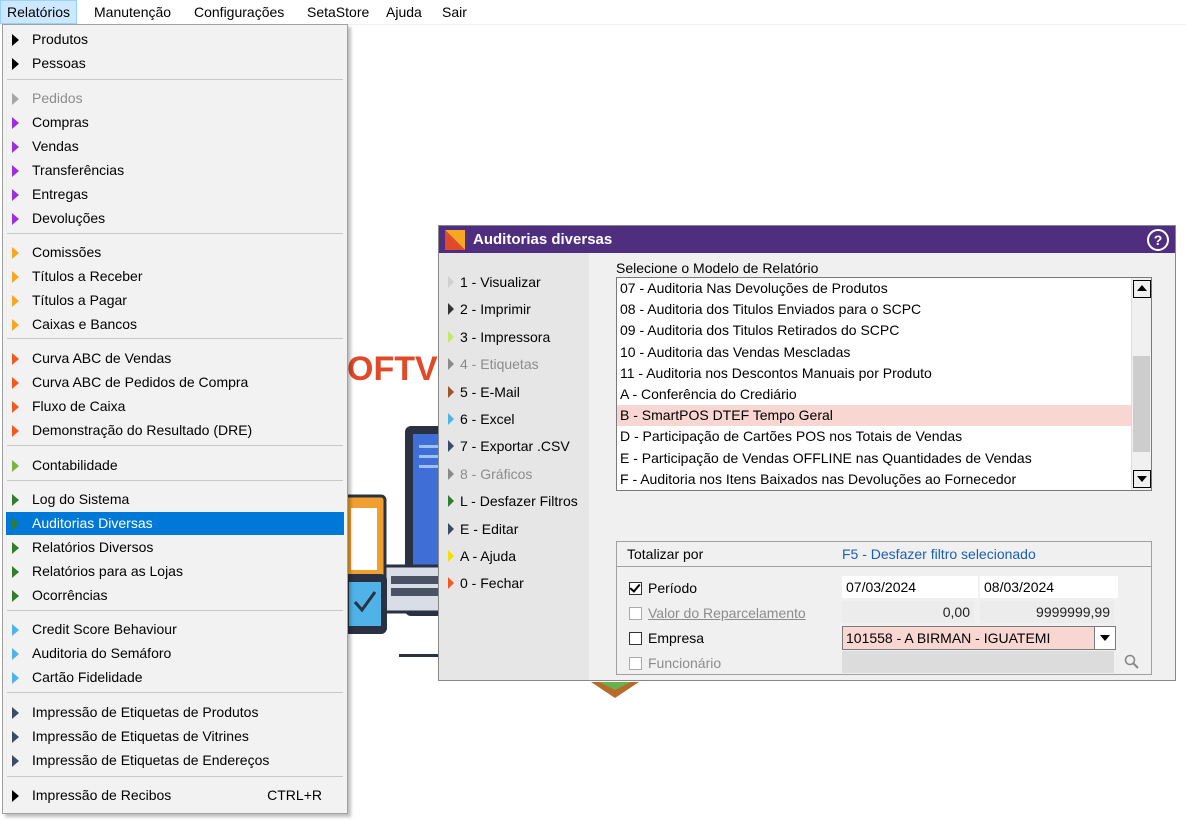  Describe the element at coordinates (81, 499) in the screenshot. I see `menu-item-label: Log do Sistema` at that location.